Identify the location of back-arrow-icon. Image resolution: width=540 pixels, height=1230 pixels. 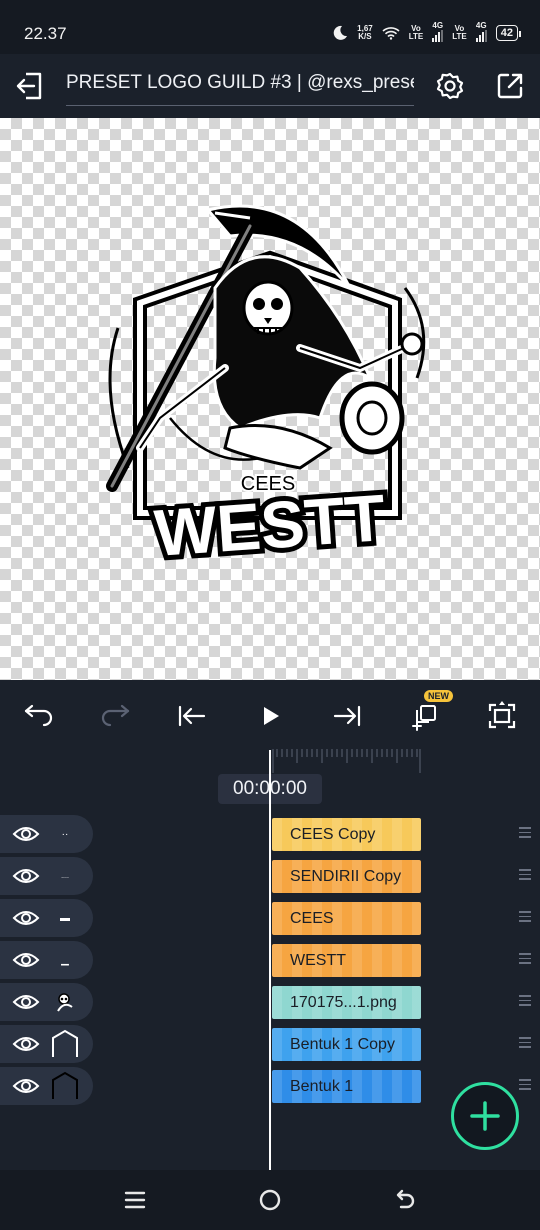
(405, 1199).